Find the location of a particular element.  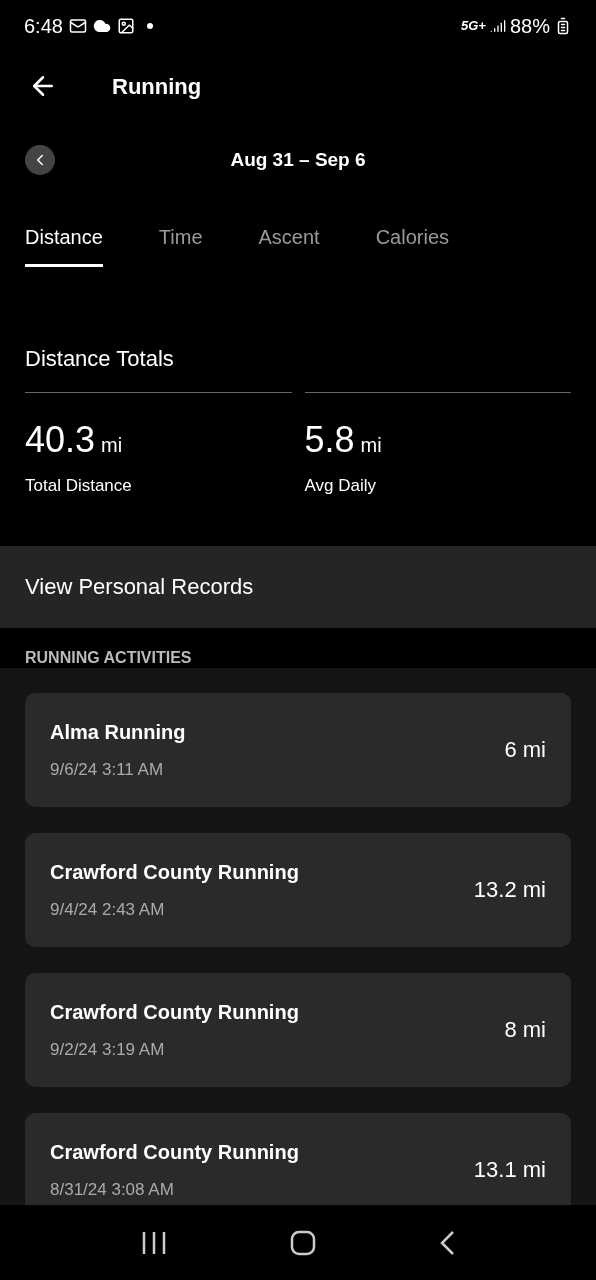

activity-name: Alma Running is located at coordinates (118, 732).